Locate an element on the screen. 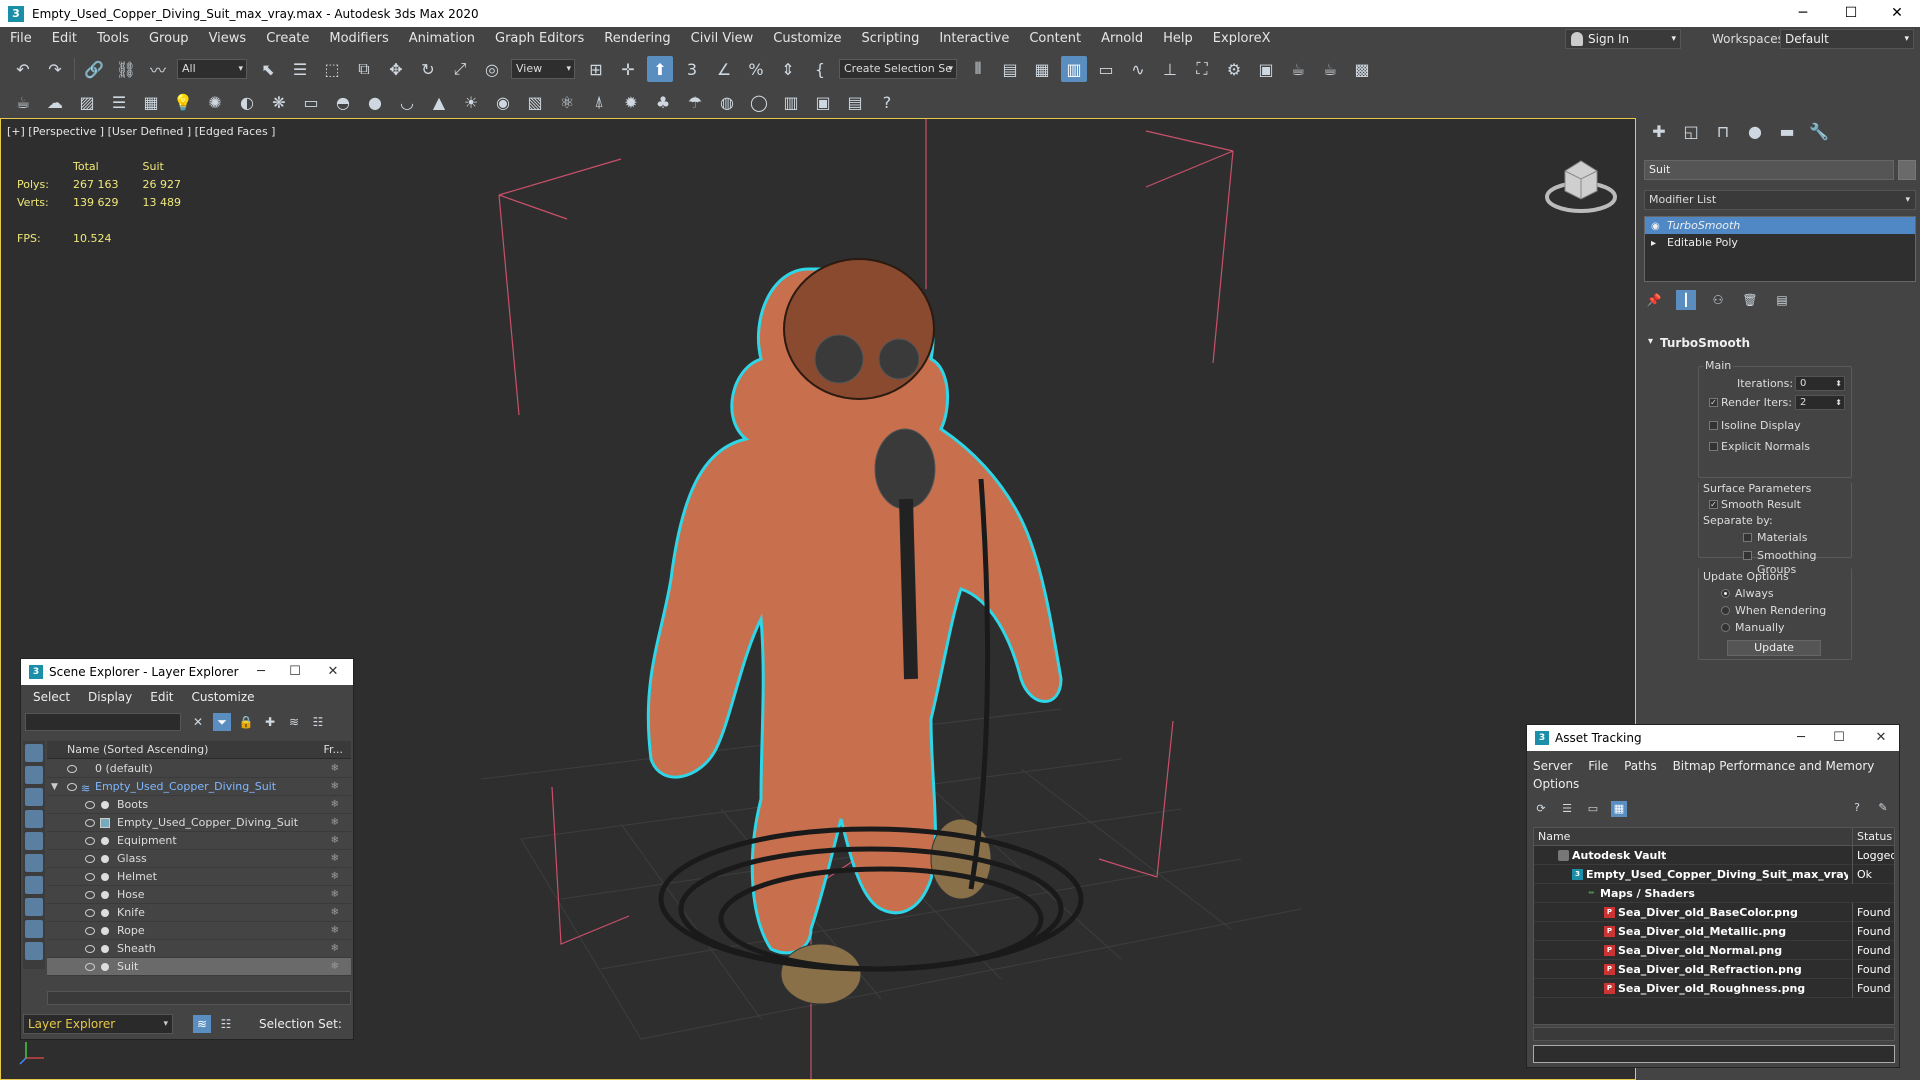 This screenshot has width=1920, height=1080. list-icon: ☰ is located at coordinates (119, 102).